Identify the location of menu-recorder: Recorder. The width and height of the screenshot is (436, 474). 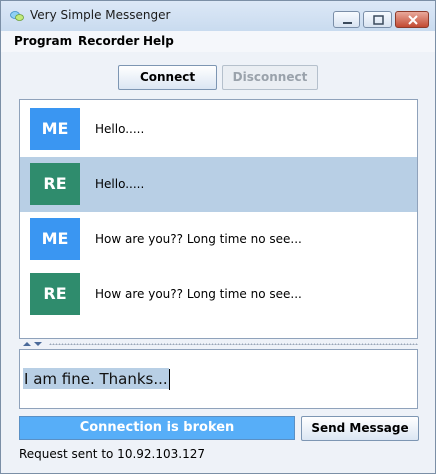
(108, 41).